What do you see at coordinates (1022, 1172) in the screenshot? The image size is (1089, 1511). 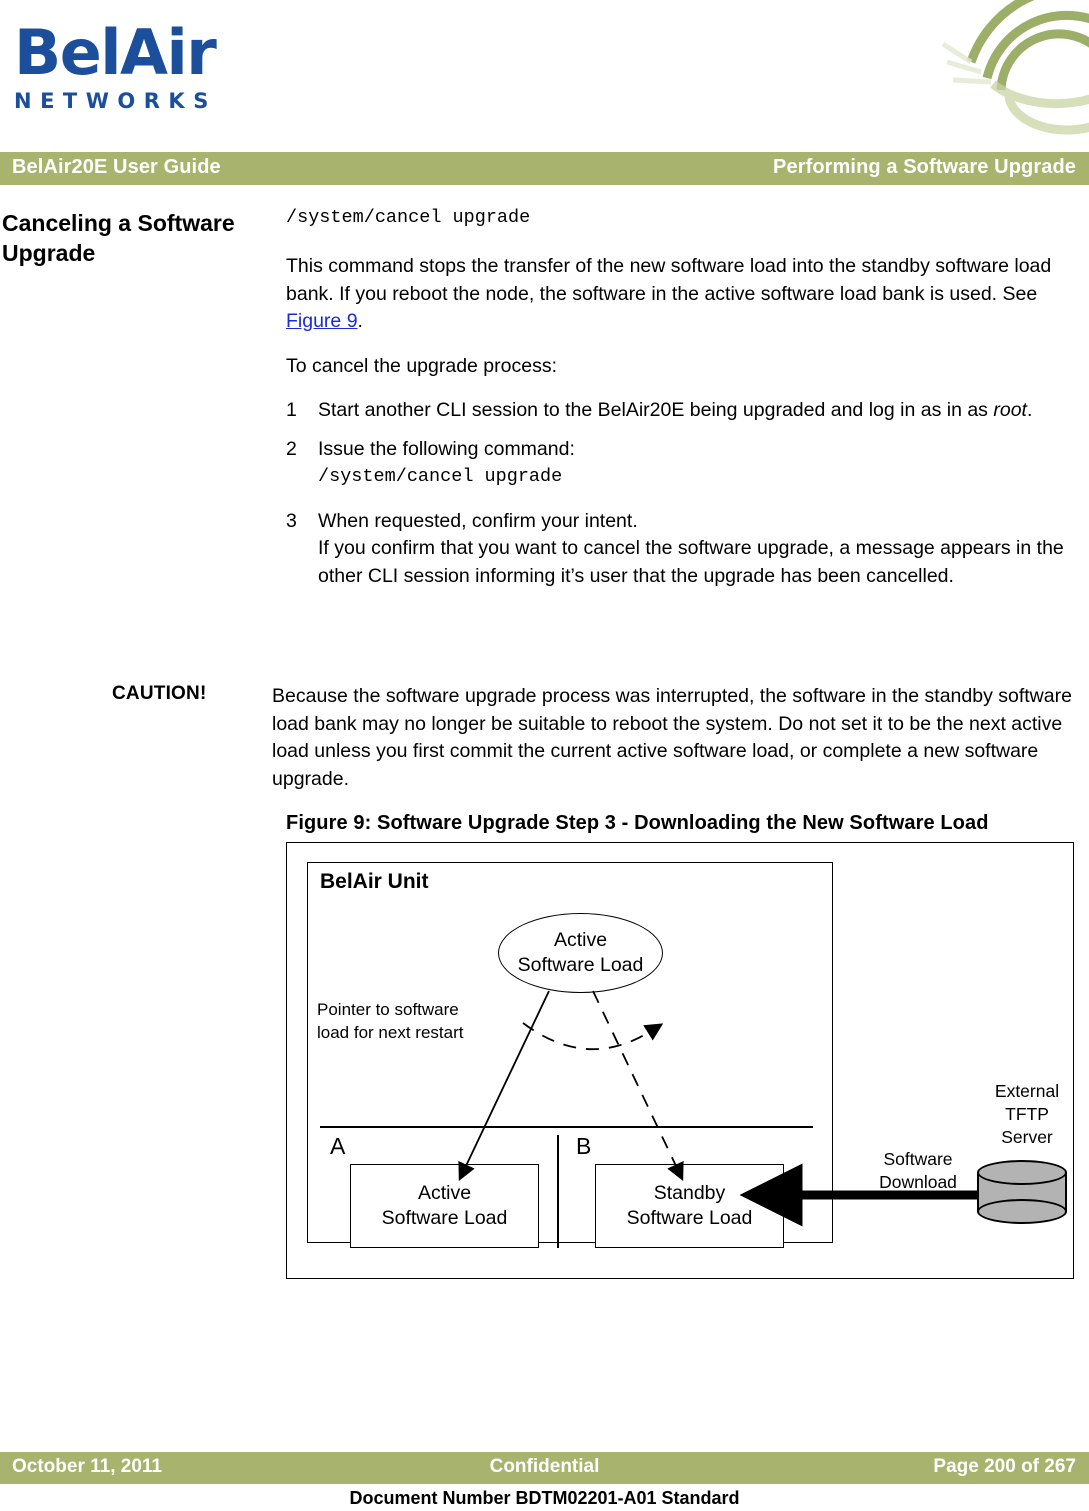 I see `cylinder-top-ellipse` at bounding box center [1022, 1172].